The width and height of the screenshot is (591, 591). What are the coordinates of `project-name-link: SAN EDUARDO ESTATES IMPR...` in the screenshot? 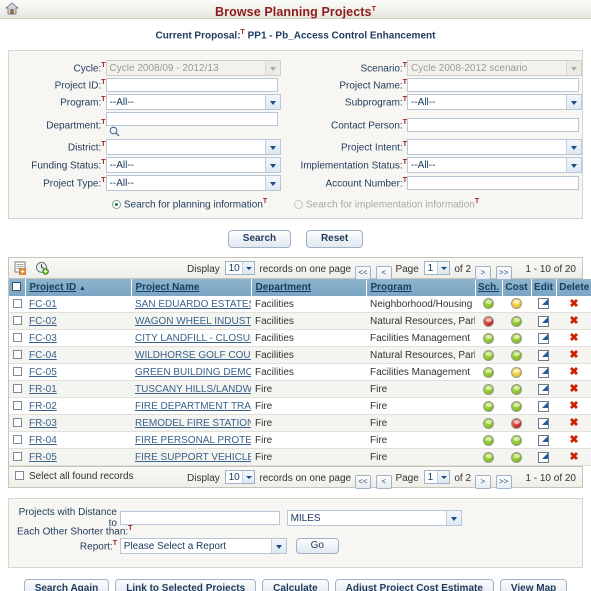 It's located at (193, 304).